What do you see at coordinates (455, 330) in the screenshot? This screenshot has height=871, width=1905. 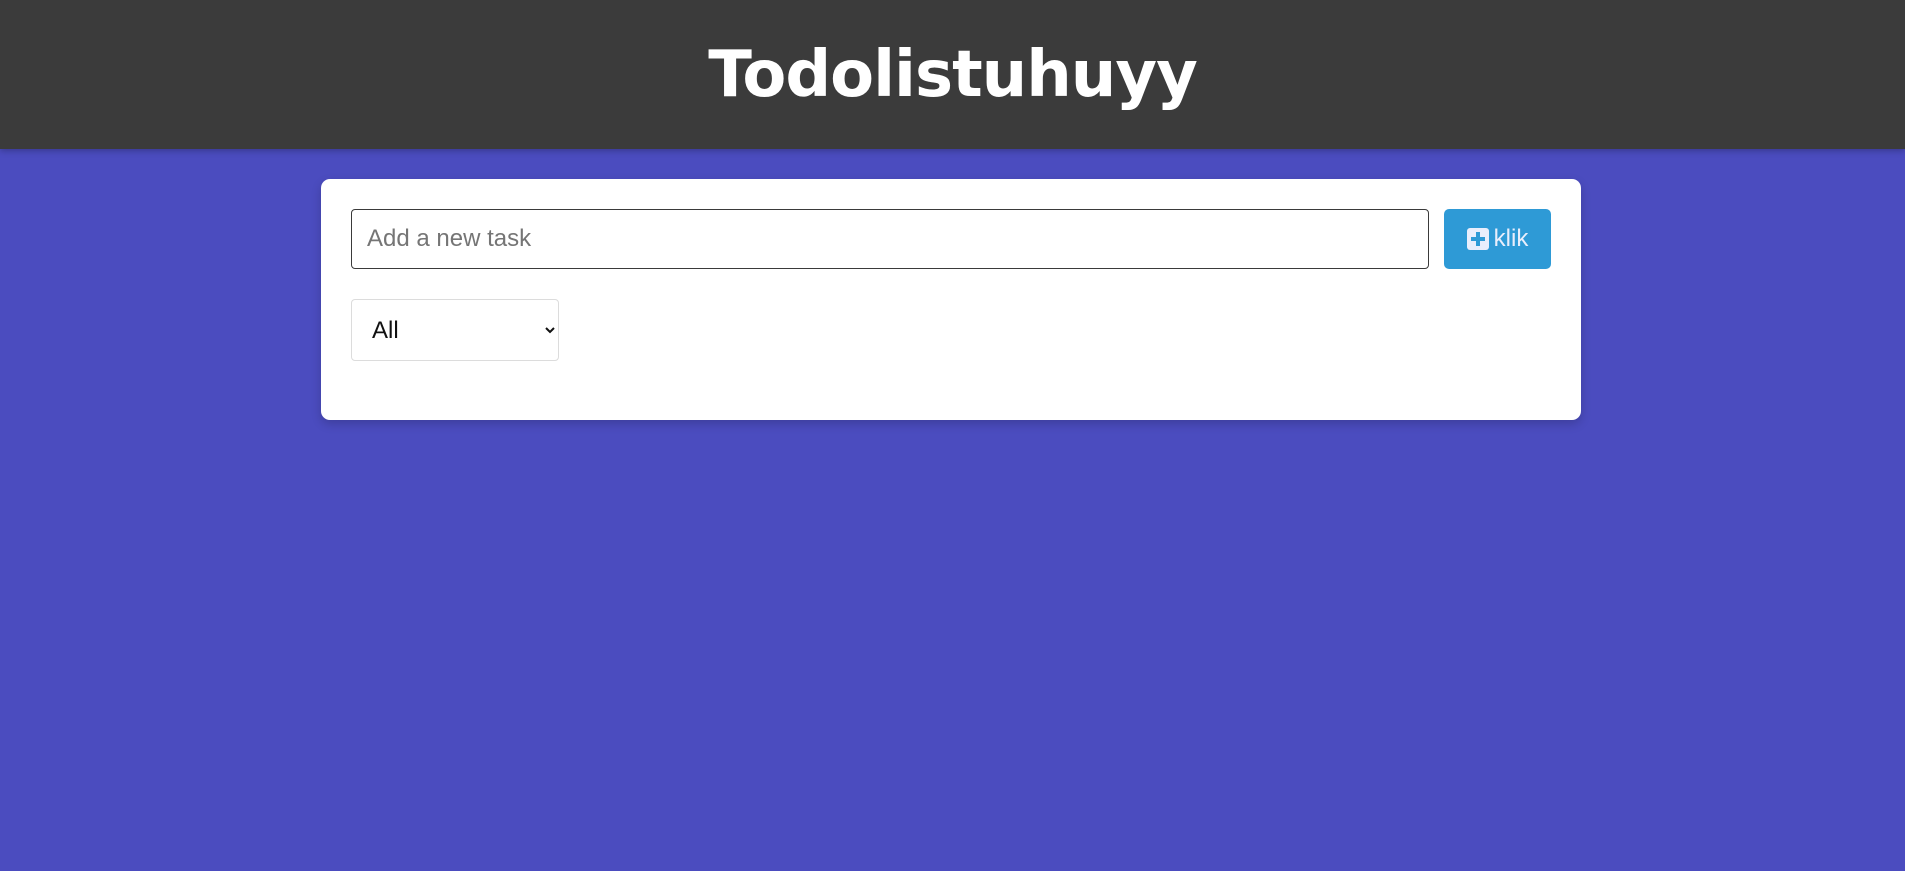 I see `filter-select: All` at bounding box center [455, 330].